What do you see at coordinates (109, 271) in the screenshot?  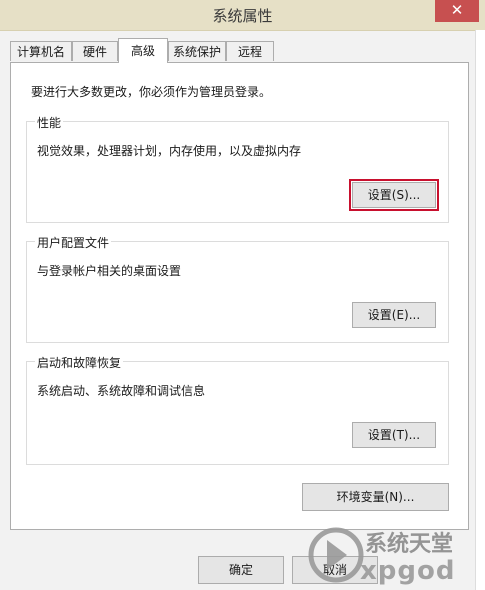 I see `user-profiles-desc: 与登录帐户相关的桌面设置` at bounding box center [109, 271].